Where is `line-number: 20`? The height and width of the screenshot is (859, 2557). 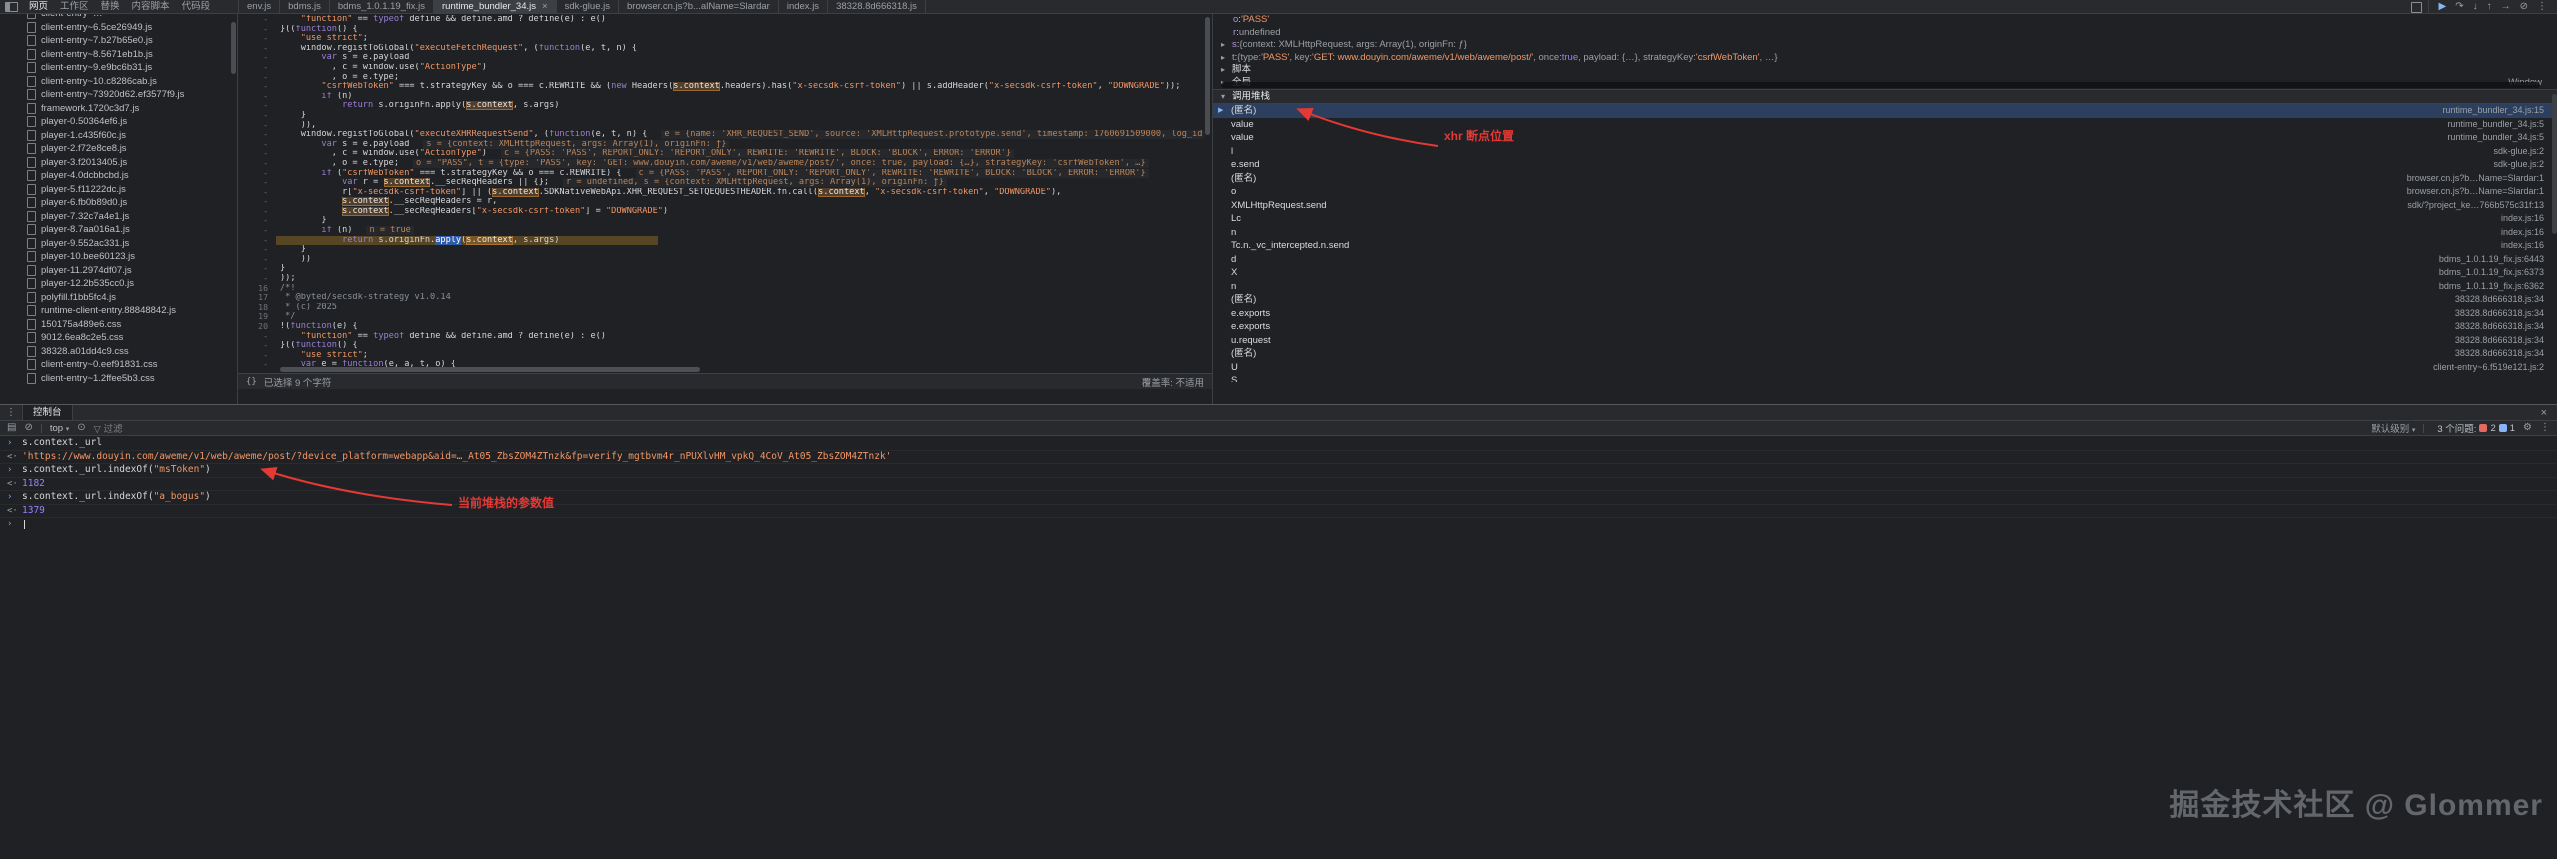 line-number: 20 is located at coordinates (257, 326).